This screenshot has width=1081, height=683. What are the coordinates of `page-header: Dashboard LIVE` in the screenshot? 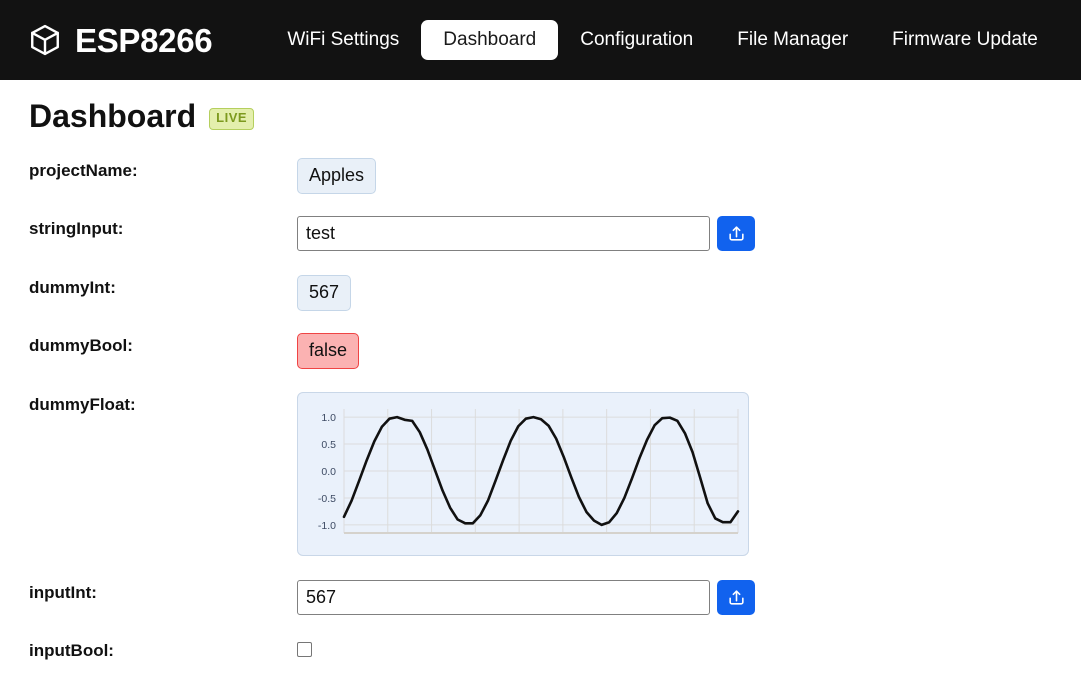 It's located at (142, 116).